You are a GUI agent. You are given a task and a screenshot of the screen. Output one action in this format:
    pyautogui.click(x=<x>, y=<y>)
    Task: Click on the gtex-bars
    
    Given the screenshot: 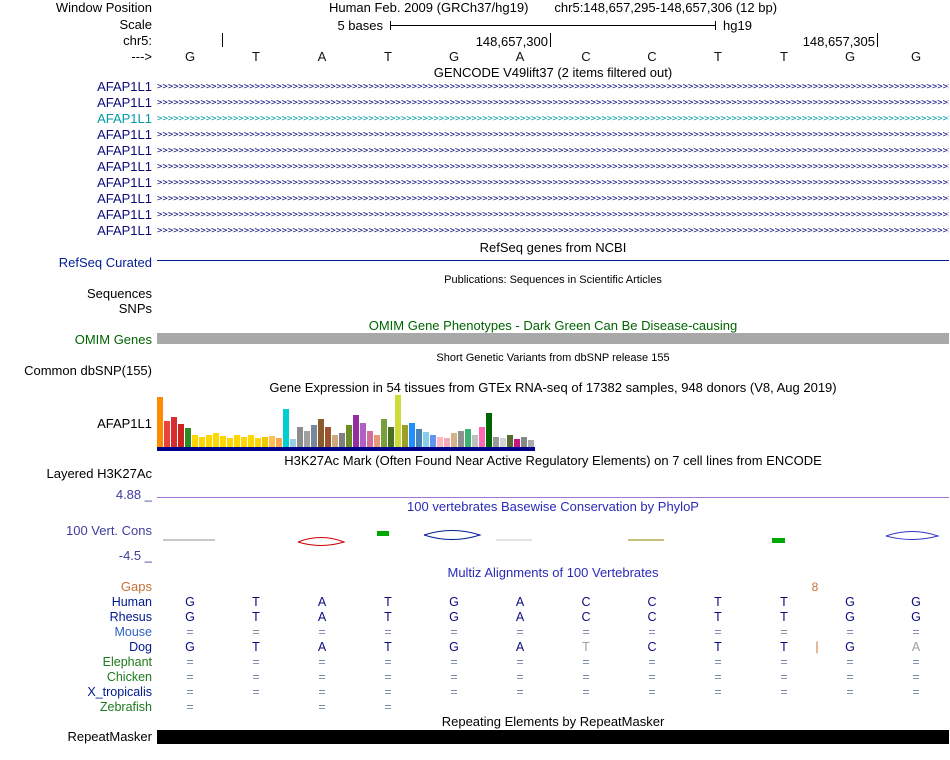 What is the action you would take?
    pyautogui.click(x=347, y=419)
    